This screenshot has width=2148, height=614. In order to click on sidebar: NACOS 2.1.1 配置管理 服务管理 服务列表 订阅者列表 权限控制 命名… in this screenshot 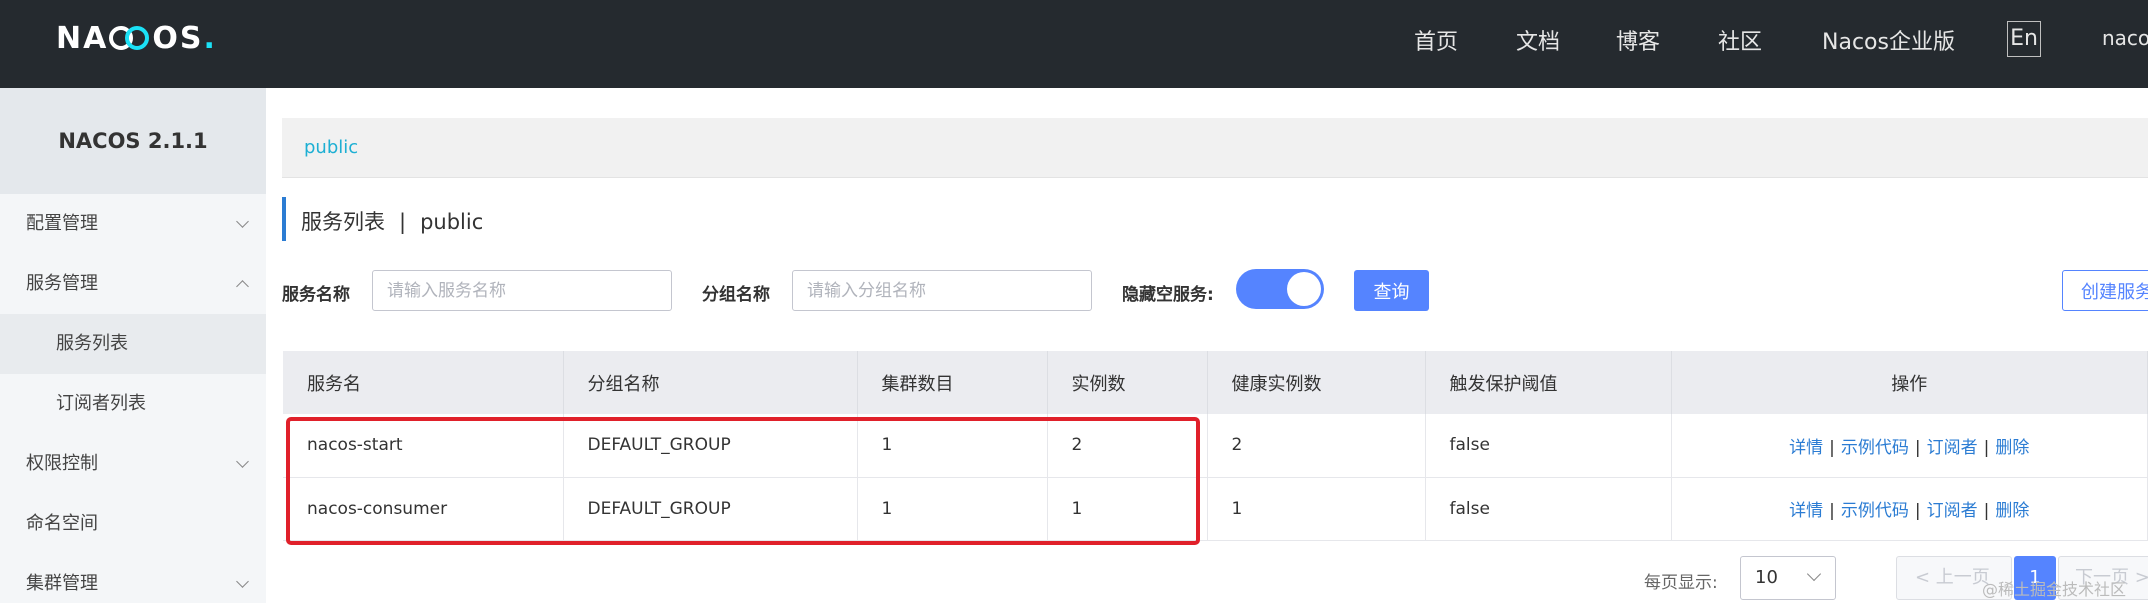, I will do `click(133, 345)`.